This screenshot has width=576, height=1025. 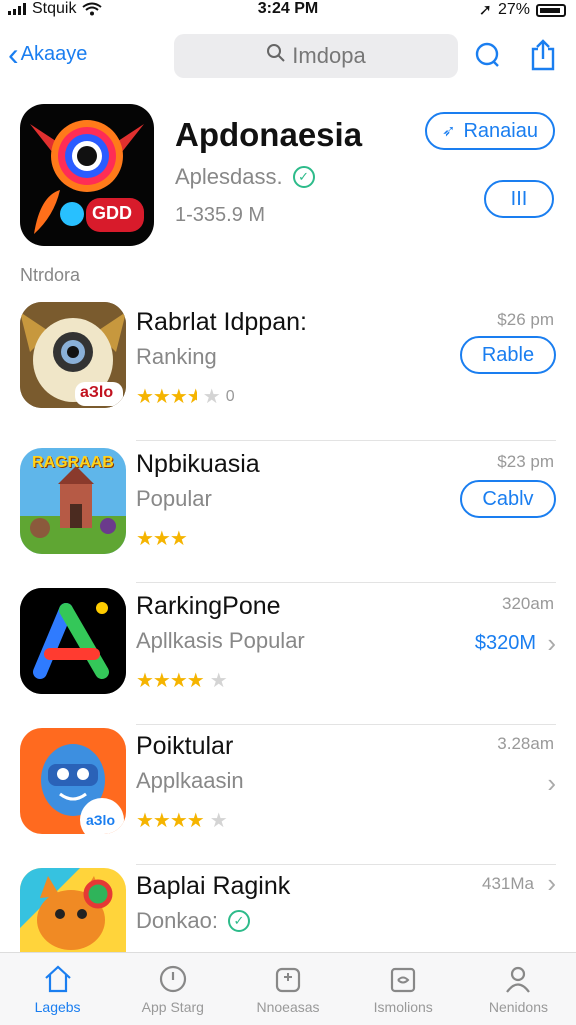 What do you see at coordinates (508, 883) in the screenshot?
I see `app-meta: 431Ma` at bounding box center [508, 883].